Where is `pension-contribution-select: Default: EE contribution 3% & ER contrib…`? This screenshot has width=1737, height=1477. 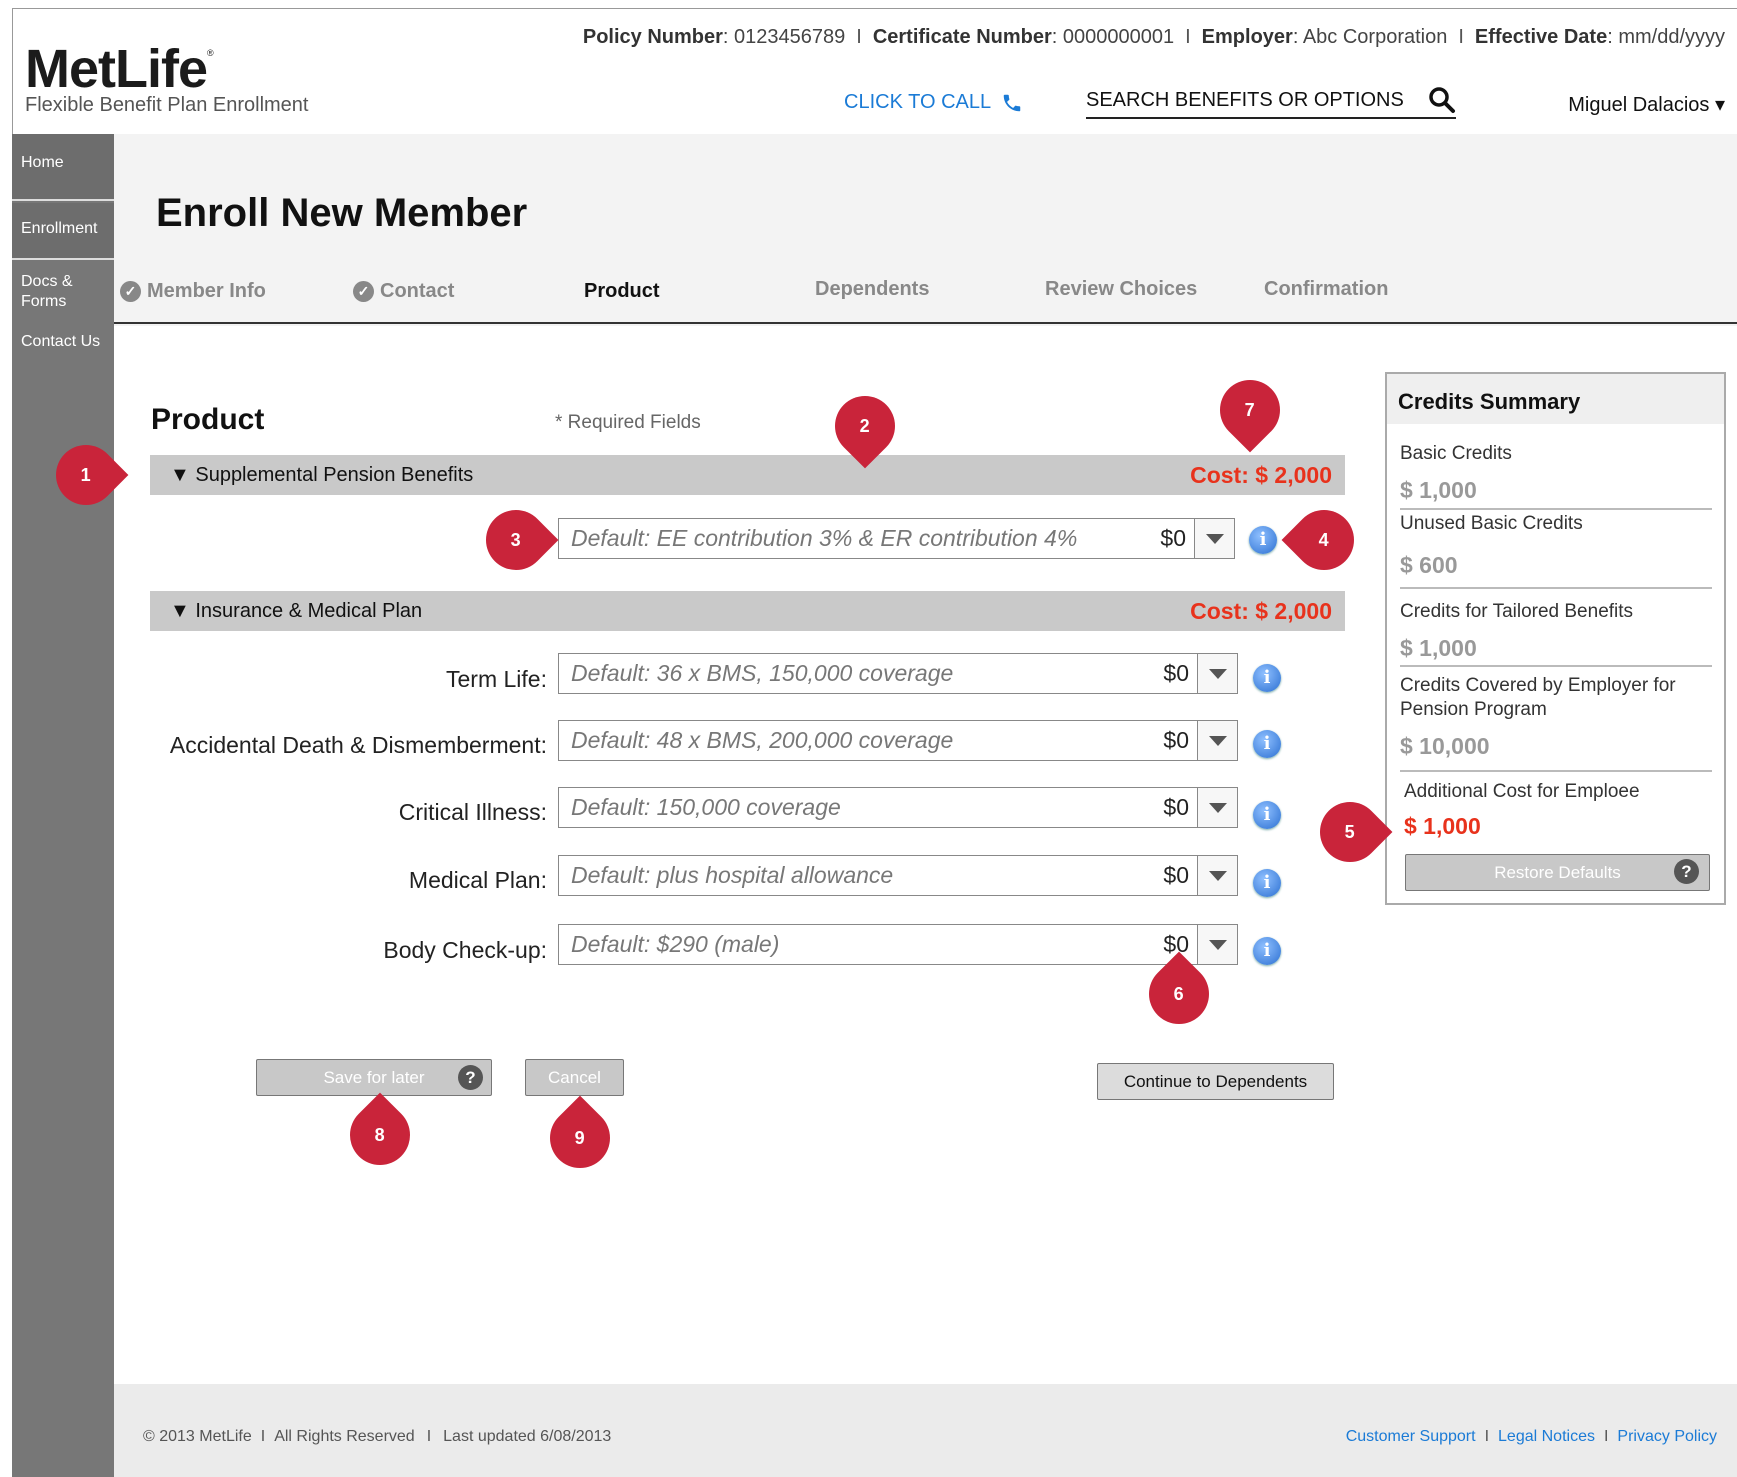 pension-contribution-select: Default: EE contribution 3% & ER contrib… is located at coordinates (896, 538).